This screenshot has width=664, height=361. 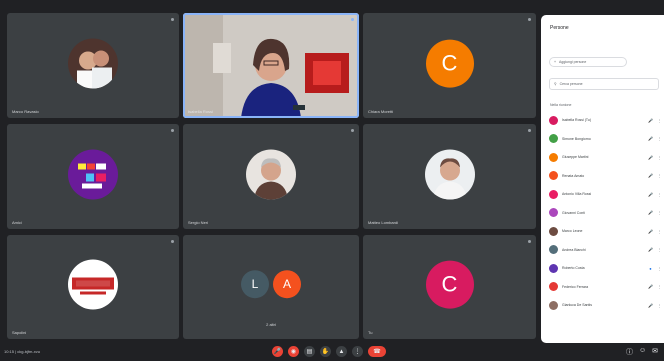 I want to click on raise-hand-button: ✋, so click(x=325, y=351).